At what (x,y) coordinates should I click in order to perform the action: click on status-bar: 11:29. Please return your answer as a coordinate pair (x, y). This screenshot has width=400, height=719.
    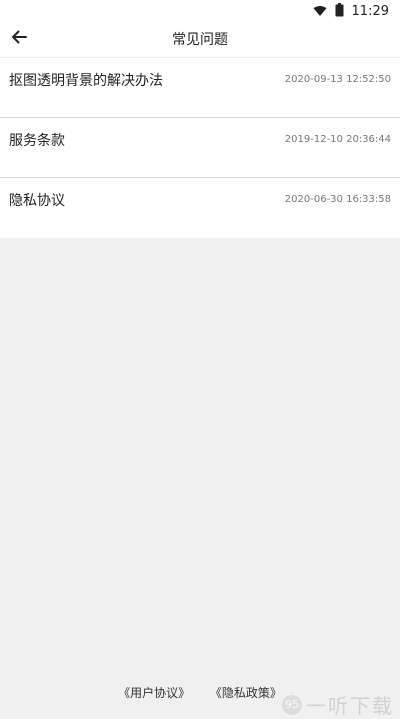
    Looking at the image, I should click on (200, 11).